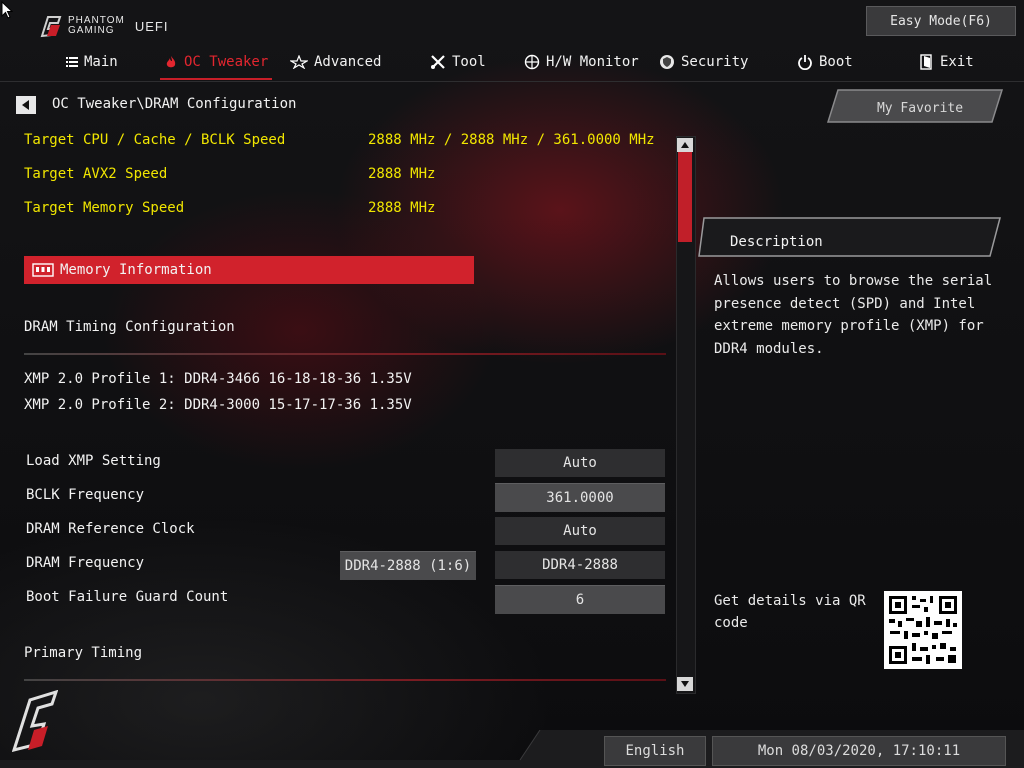 This screenshot has width=1024, height=768. Describe the element at coordinates (836, 62) in the screenshot. I see `tab-boot-label: Boot` at that location.